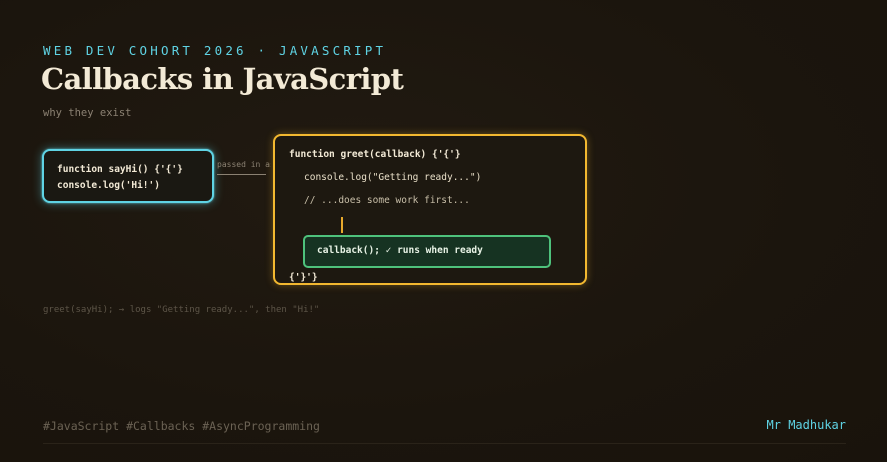 Image resolution: width=887 pixels, height=462 pixels. What do you see at coordinates (241, 174) in the screenshot?
I see `connector-line` at bounding box center [241, 174].